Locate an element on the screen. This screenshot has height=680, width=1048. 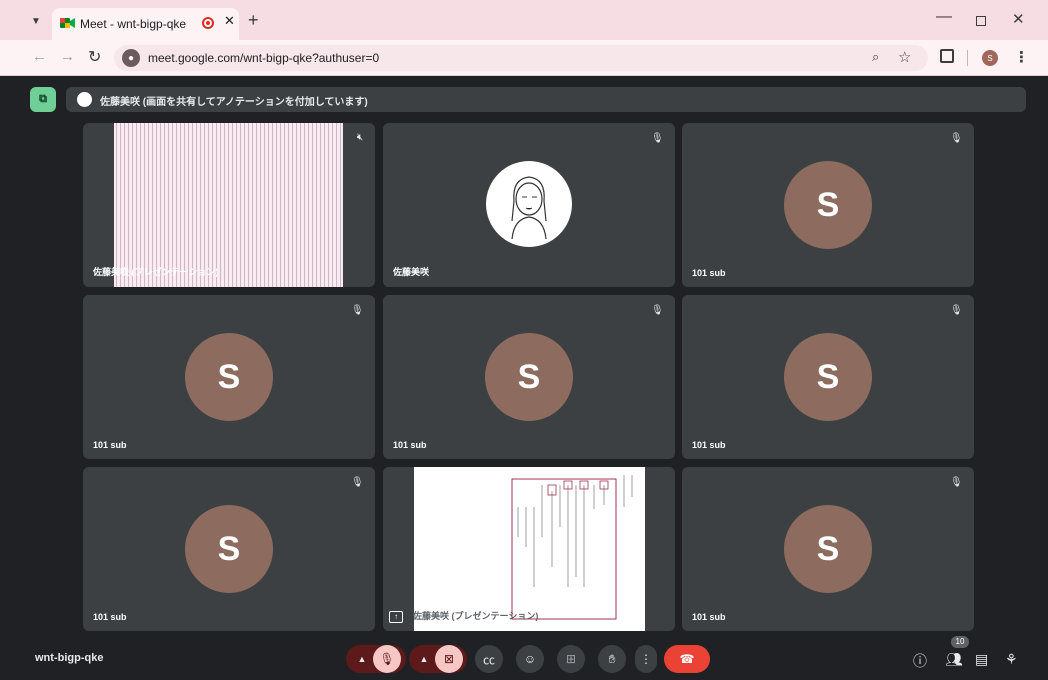
minimize-icon: — is located at coordinates (944, 17).